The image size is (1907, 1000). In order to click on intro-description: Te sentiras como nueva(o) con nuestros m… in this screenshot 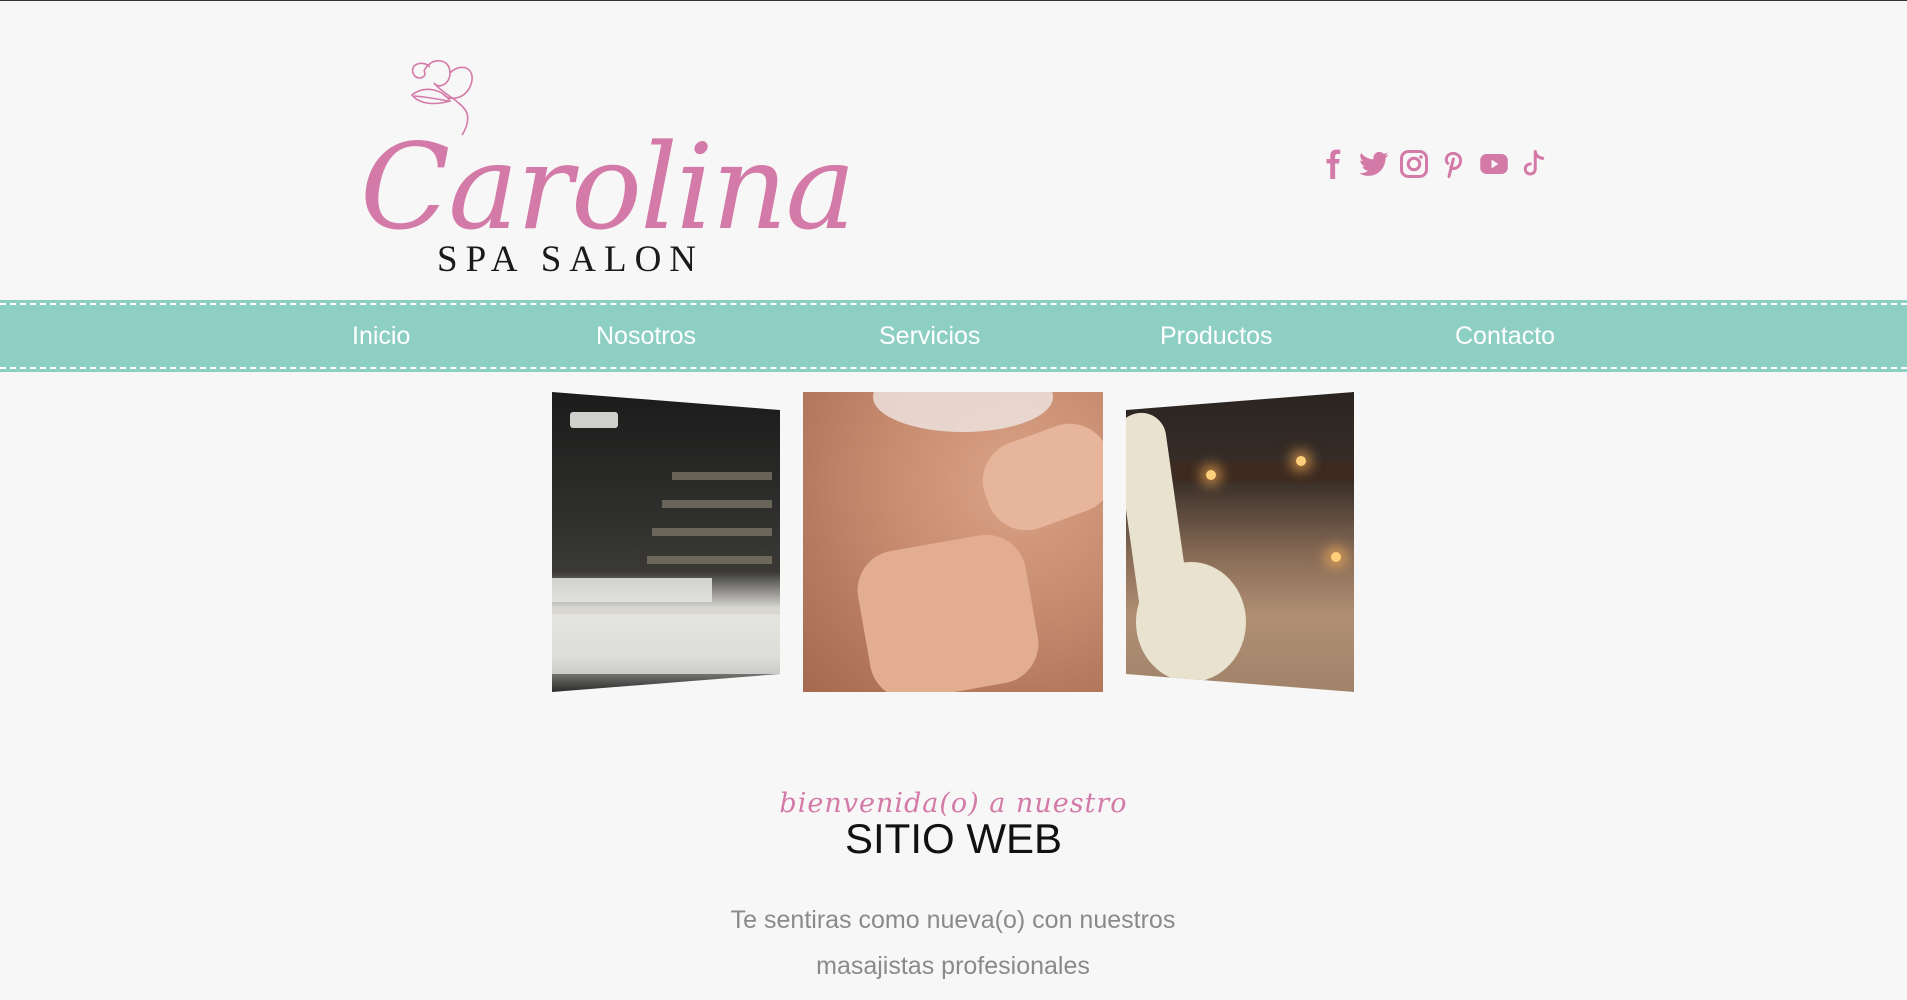, I will do `click(953, 943)`.